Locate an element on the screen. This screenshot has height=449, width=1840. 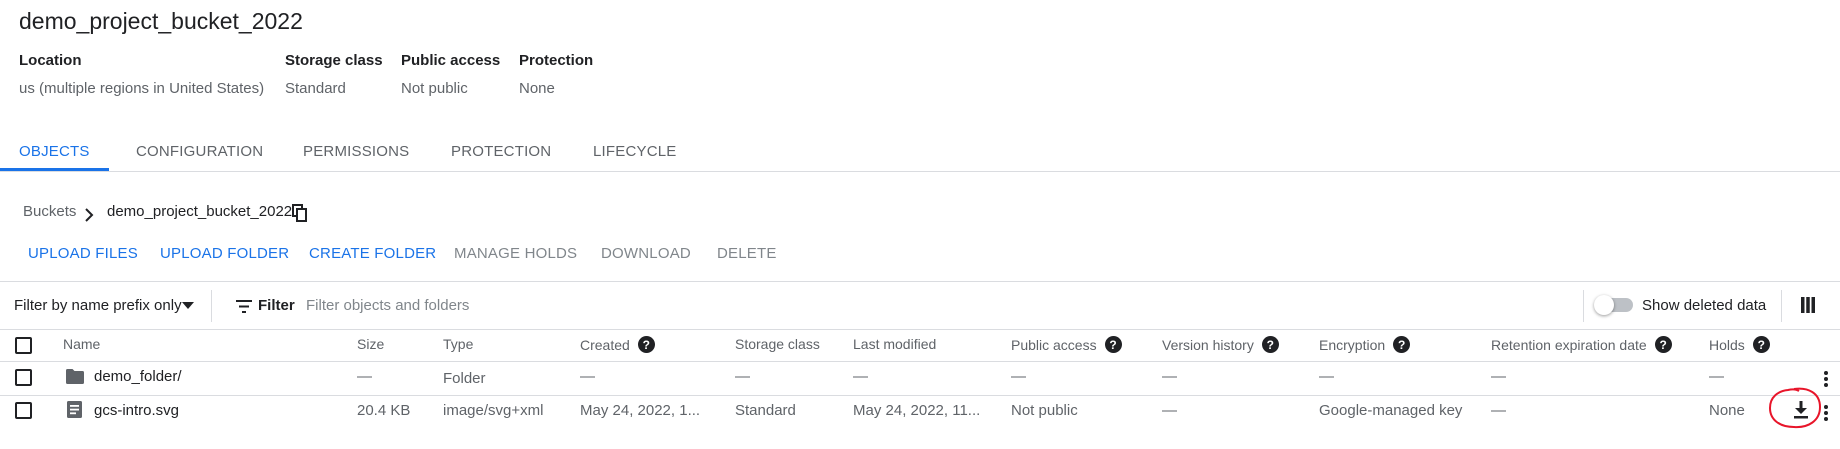
tab-protection: PROTECTION is located at coordinates (501, 151).